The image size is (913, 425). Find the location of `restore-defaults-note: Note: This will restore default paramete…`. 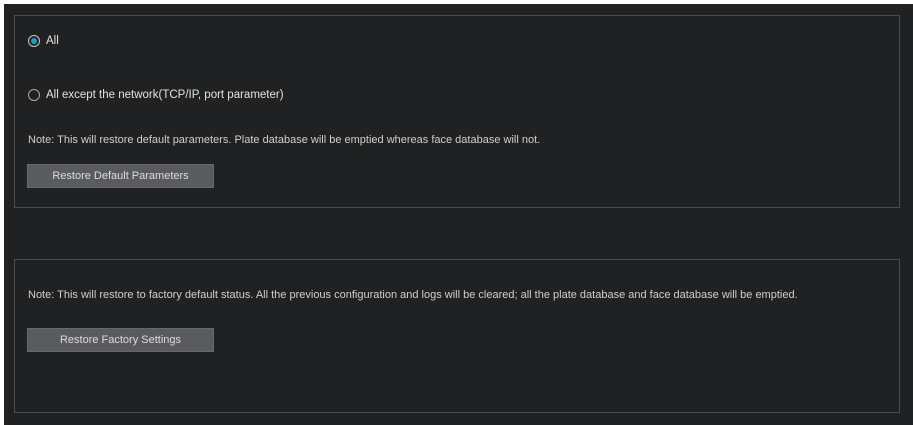

restore-defaults-note: Note: This will restore default paramete… is located at coordinates (284, 140).